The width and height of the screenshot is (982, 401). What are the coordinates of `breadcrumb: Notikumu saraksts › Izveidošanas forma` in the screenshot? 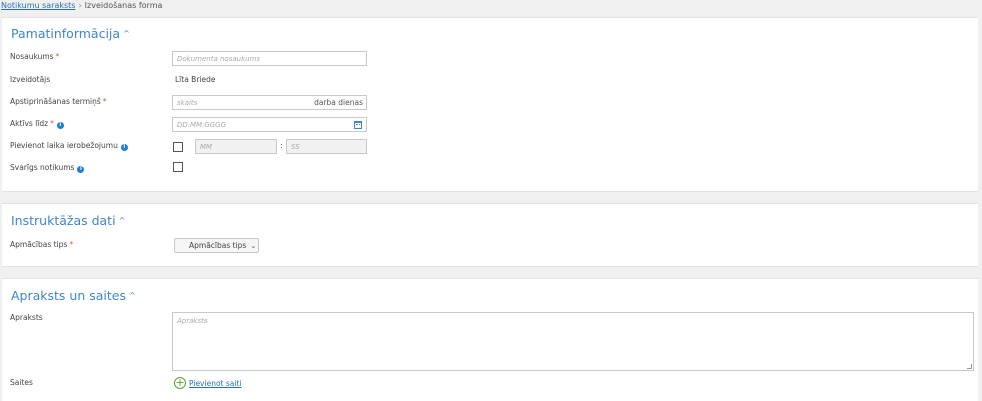 It's located at (491, 8).